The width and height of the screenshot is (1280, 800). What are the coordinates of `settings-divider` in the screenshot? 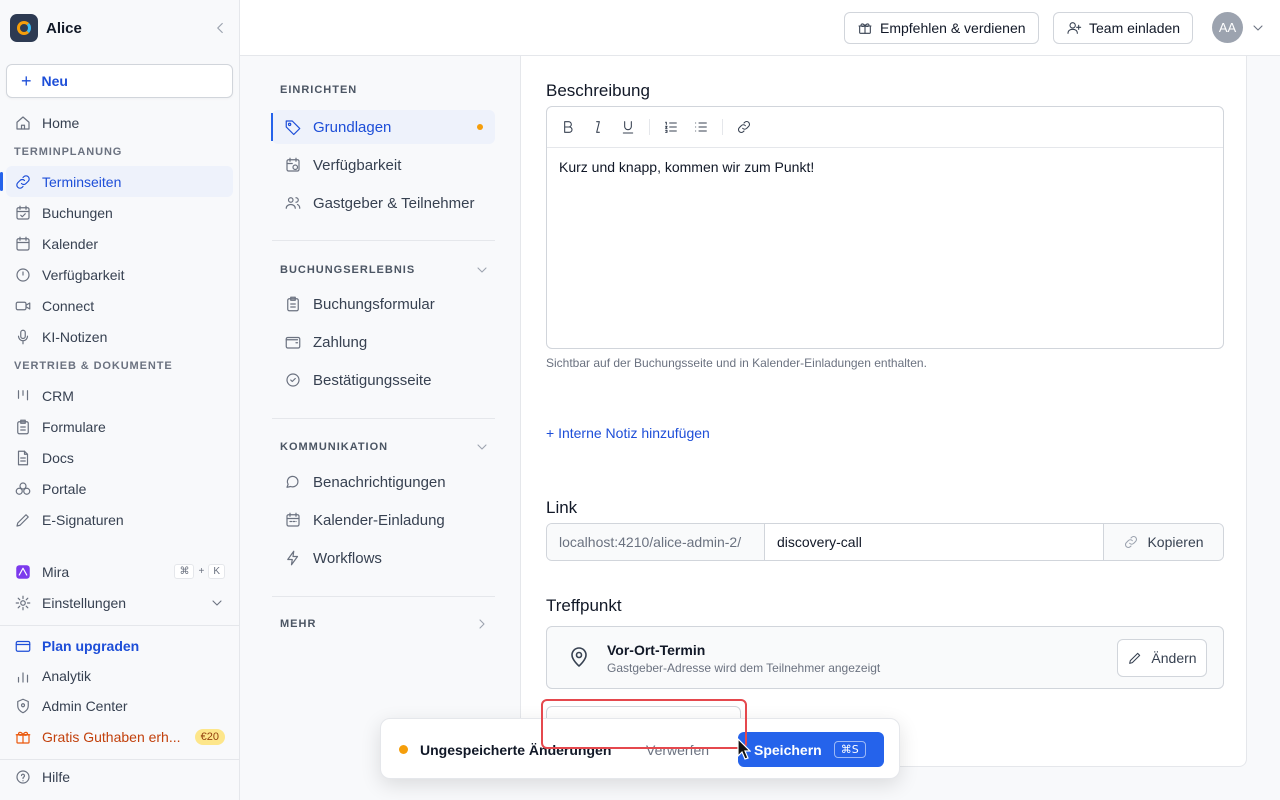 It's located at (383, 418).